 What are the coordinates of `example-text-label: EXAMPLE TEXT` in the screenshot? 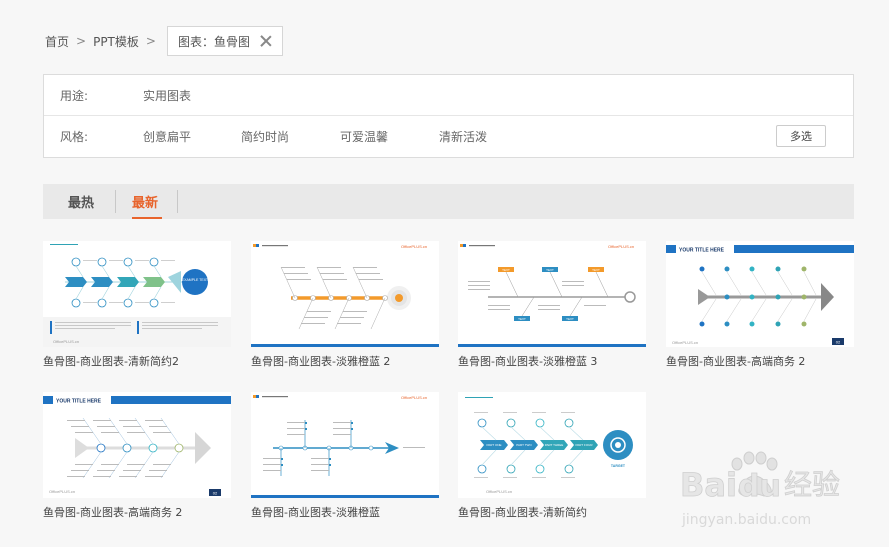 It's located at (195, 280).